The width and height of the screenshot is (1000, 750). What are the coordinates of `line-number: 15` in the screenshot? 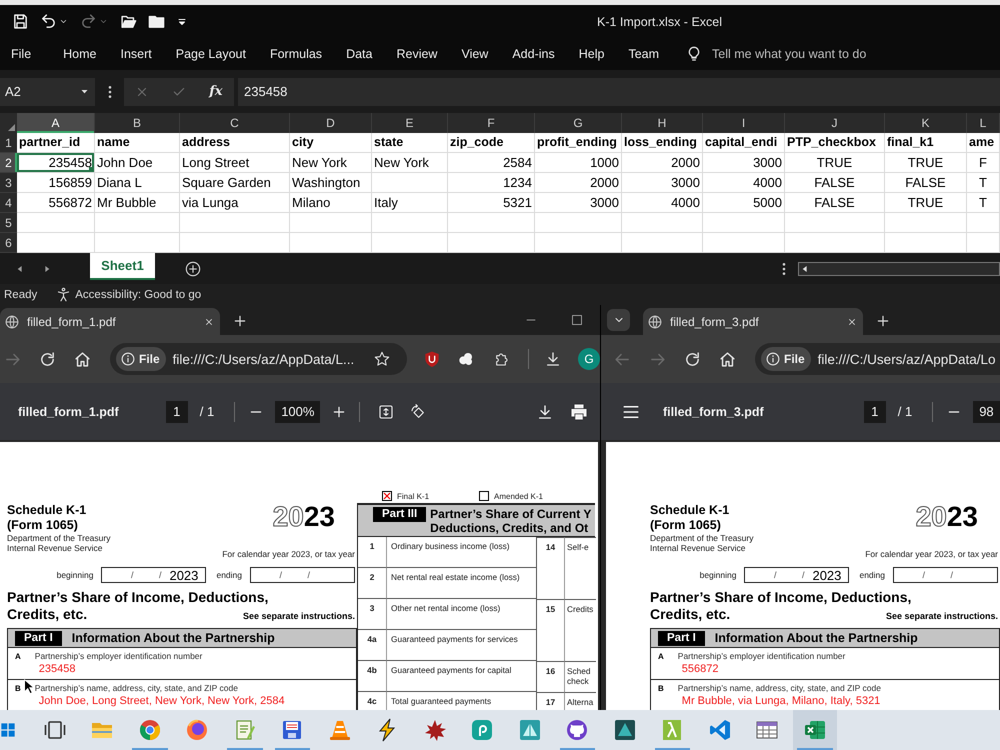 It's located at (551, 609).